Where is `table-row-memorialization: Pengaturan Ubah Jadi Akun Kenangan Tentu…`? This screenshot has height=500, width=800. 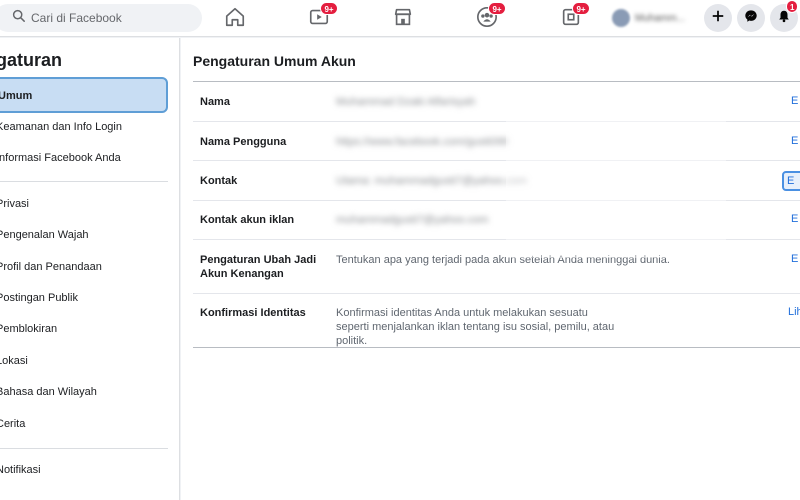
table-row-memorialization: Pengaturan Ubah Jadi Akun Kenangan Tentu… is located at coordinates (496, 267).